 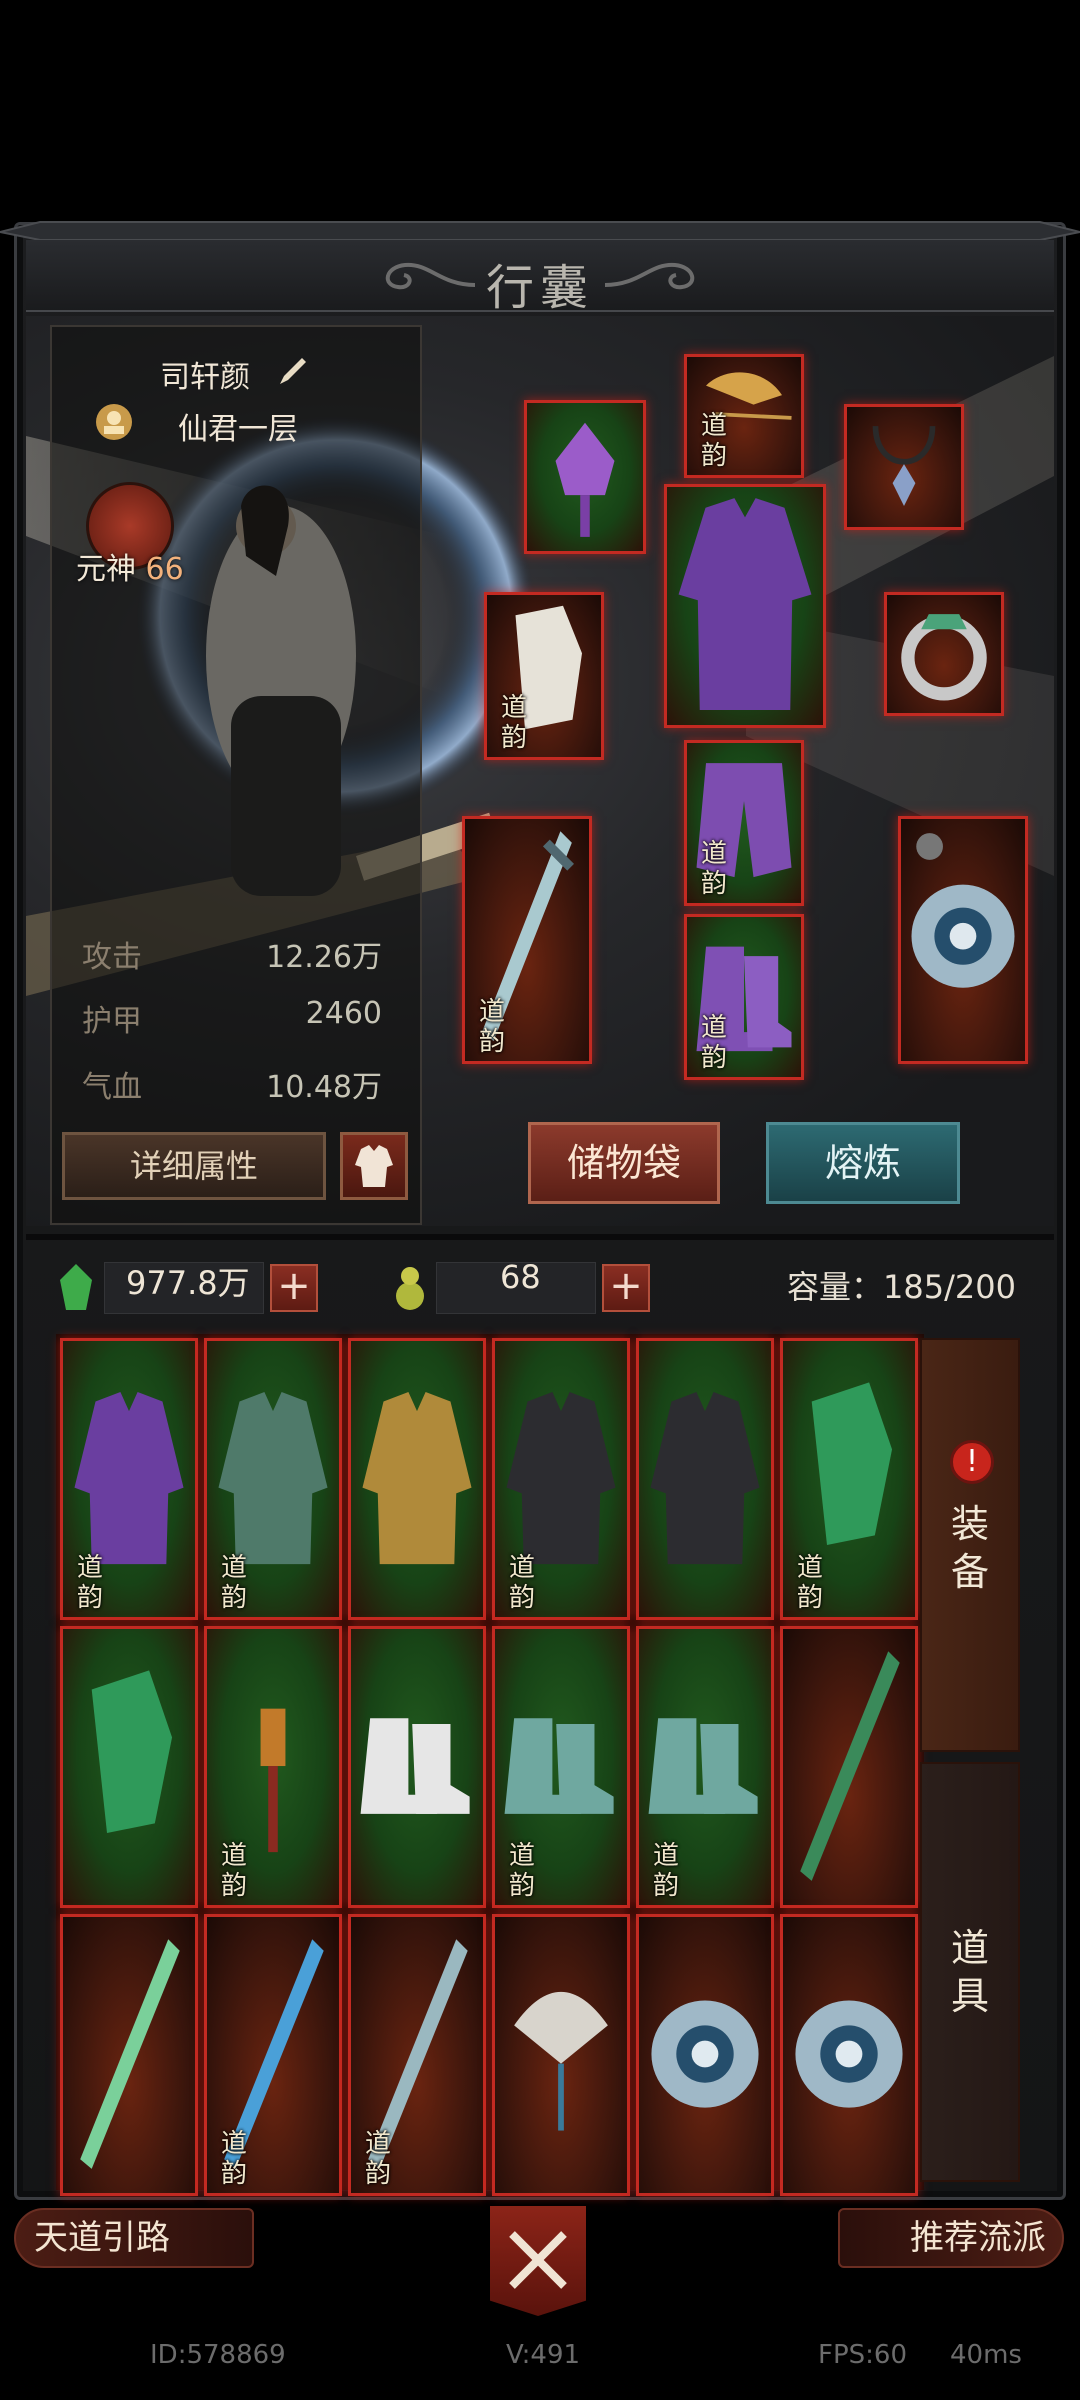 I want to click on edit-name-icon, so click(x=293, y=371).